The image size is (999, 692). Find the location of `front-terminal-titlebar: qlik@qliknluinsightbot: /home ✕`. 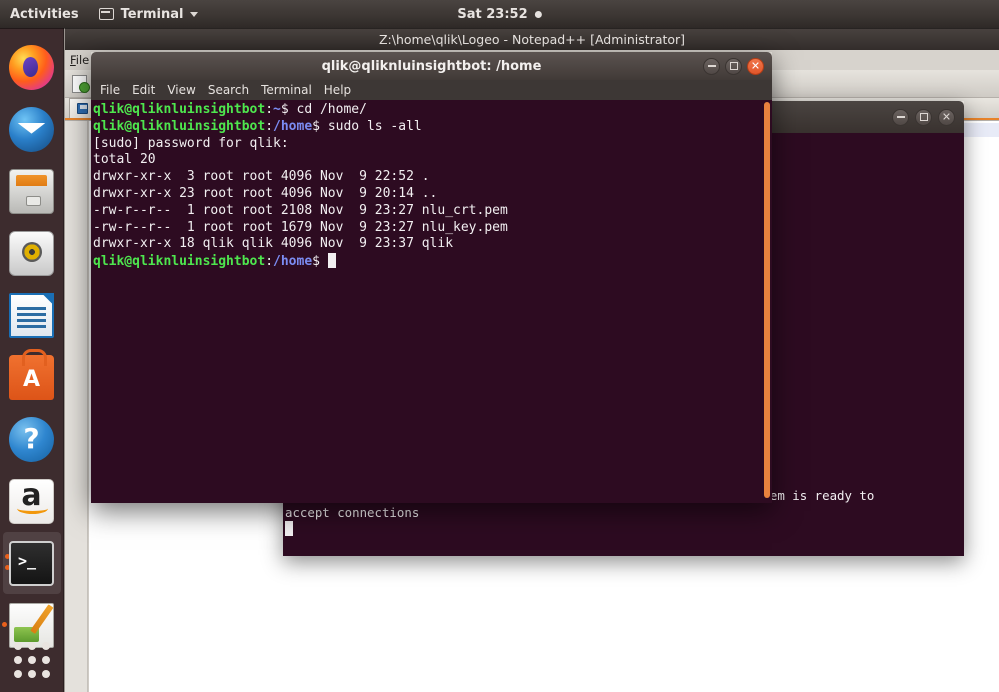

front-terminal-titlebar: qlik@qliknluinsightbot: /home ✕ is located at coordinates (431, 66).